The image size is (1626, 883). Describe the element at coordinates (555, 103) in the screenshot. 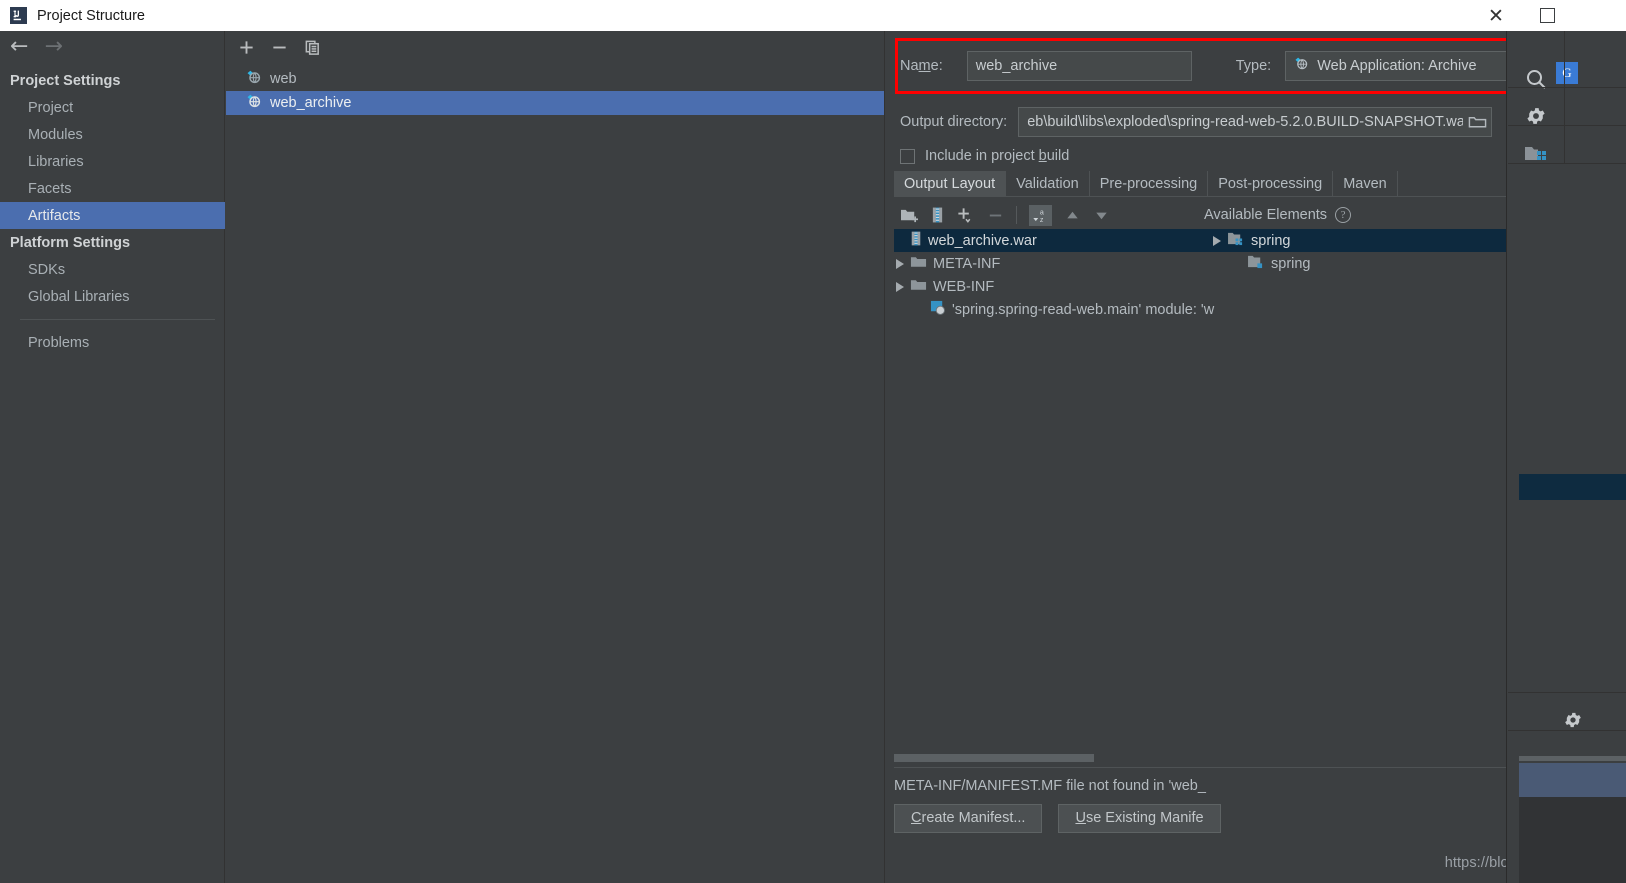

I see `artifact-item-web-archive: web_archive` at that location.